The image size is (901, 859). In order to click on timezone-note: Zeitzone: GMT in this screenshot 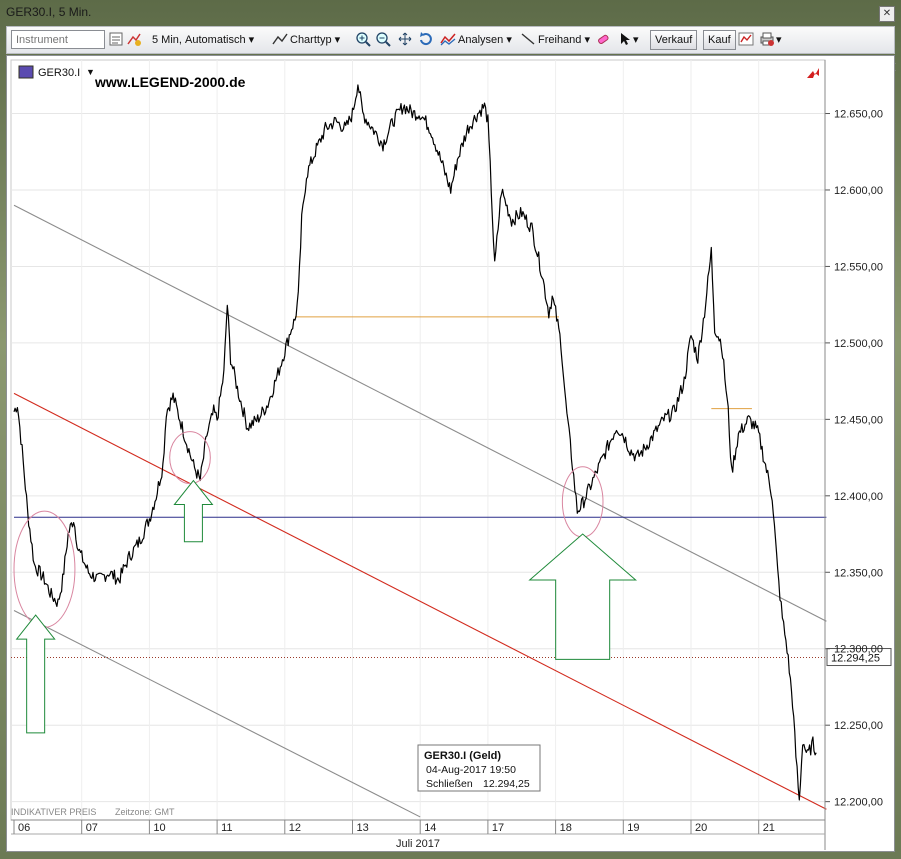, I will do `click(145, 812)`.